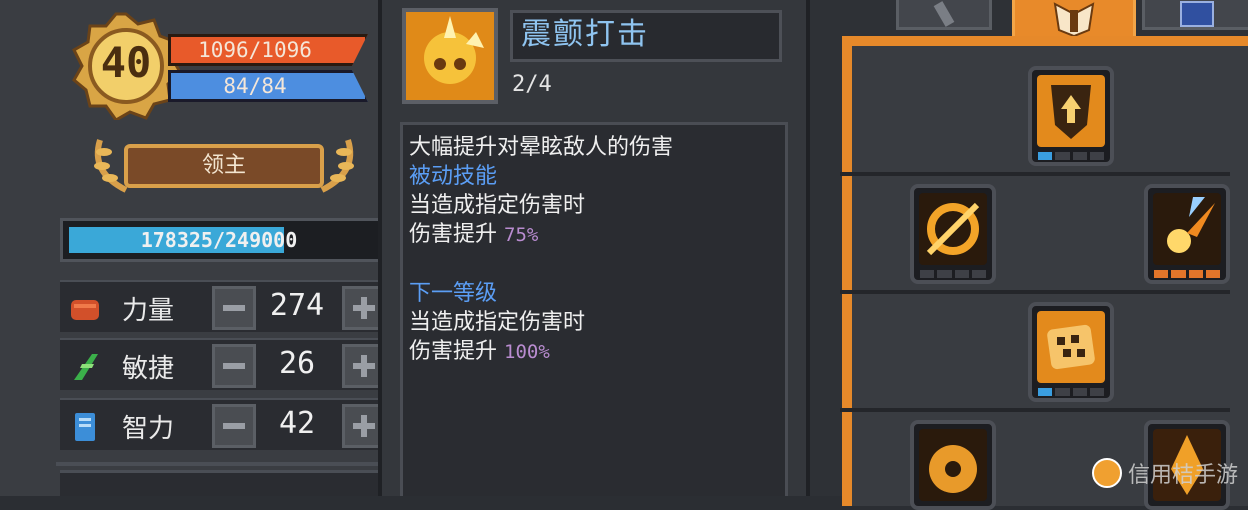 The height and width of the screenshot is (510, 1248). I want to click on current-effect-label: 伤害提升, so click(453, 234).